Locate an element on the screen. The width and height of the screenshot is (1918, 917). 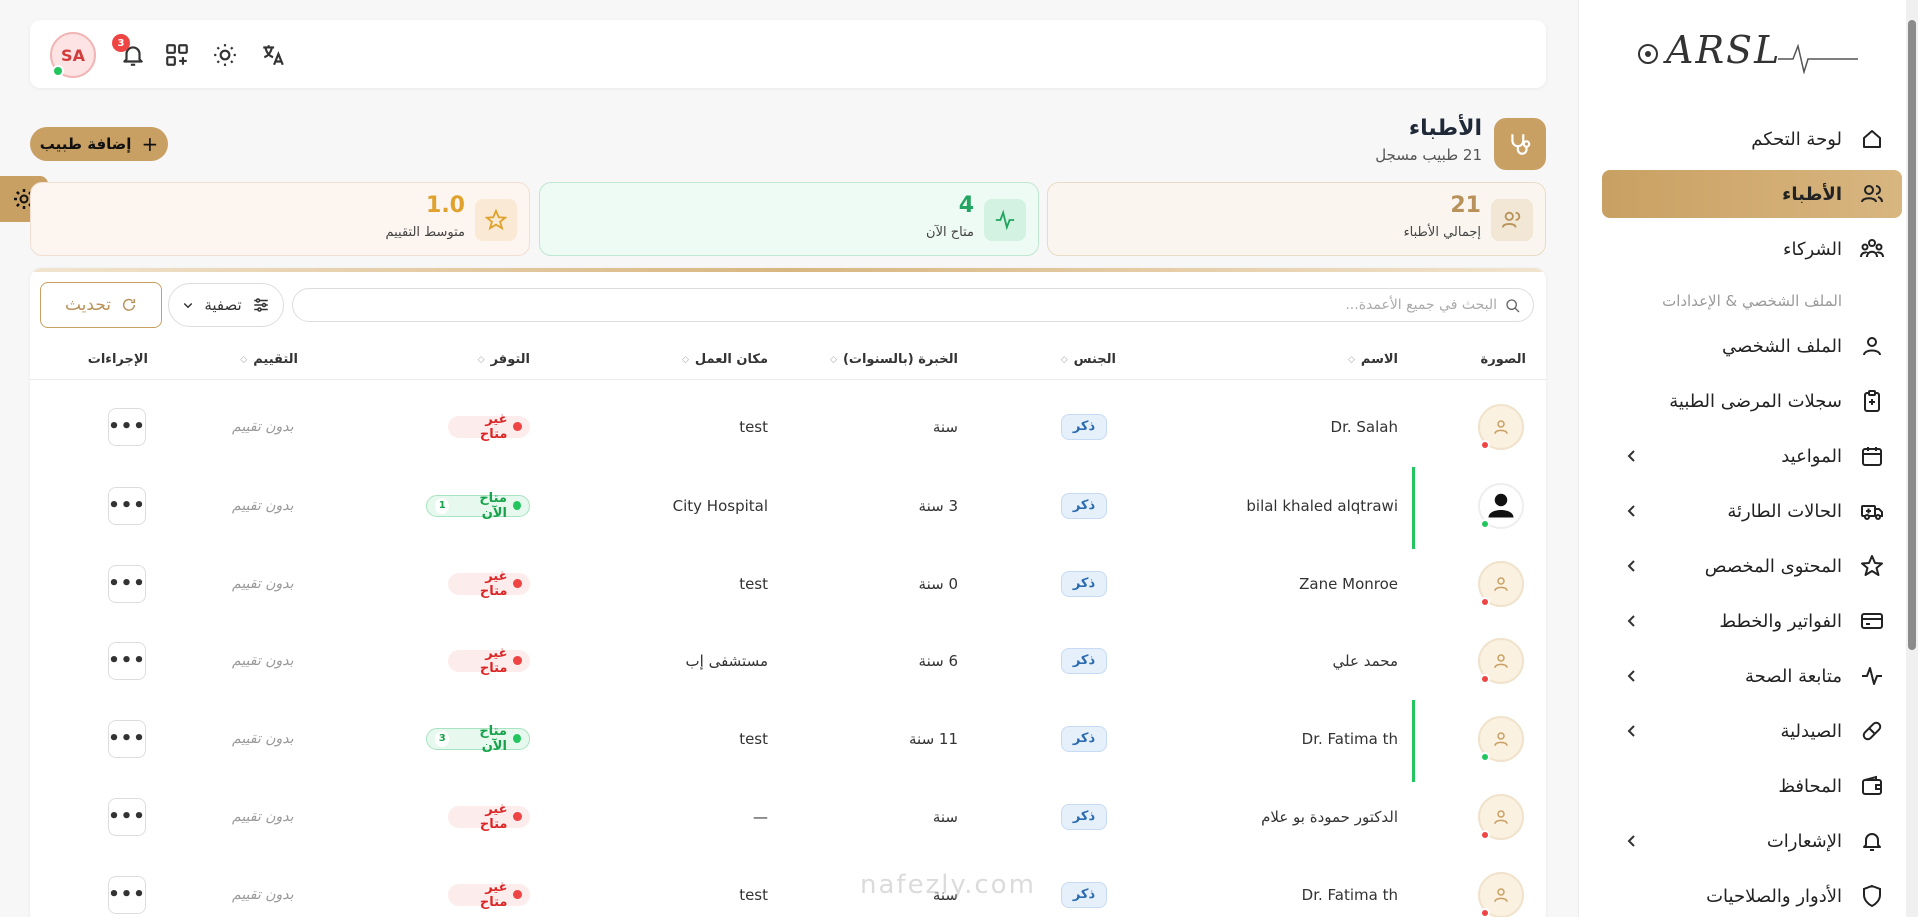
col-availability: التوفر ◇ is located at coordinates (504, 359).